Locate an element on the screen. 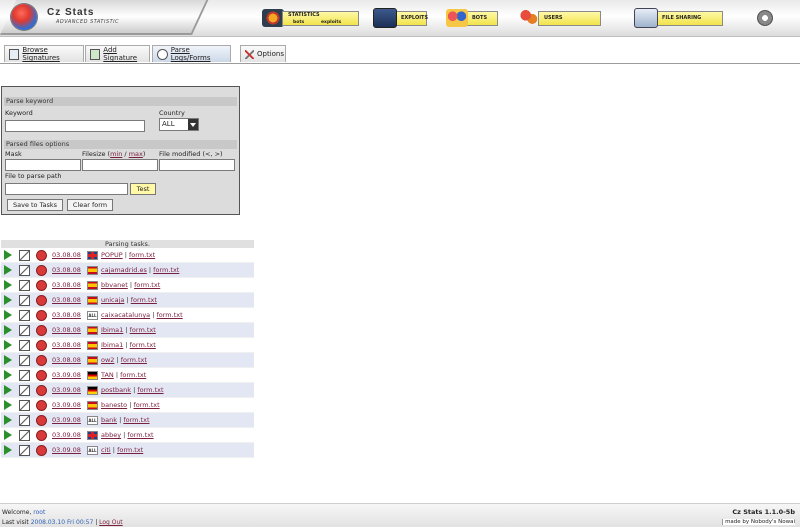 The width and height of the screenshot is (800, 527). modified-input is located at coordinates (197, 165).